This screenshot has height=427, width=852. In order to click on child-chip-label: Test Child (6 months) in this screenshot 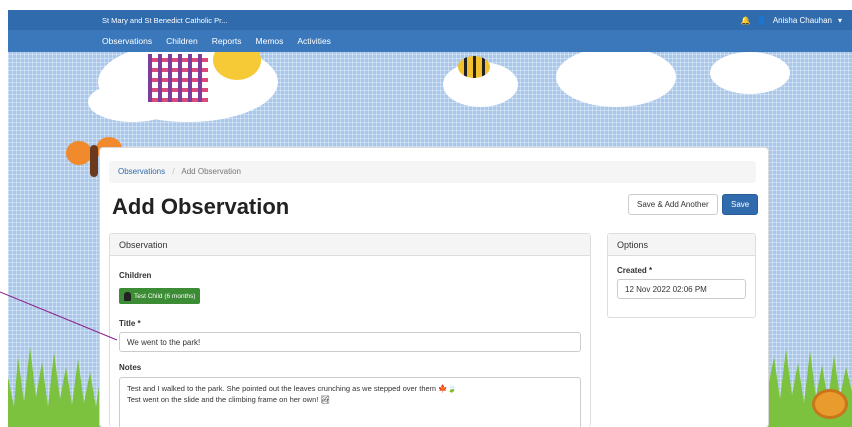, I will do `click(165, 296)`.